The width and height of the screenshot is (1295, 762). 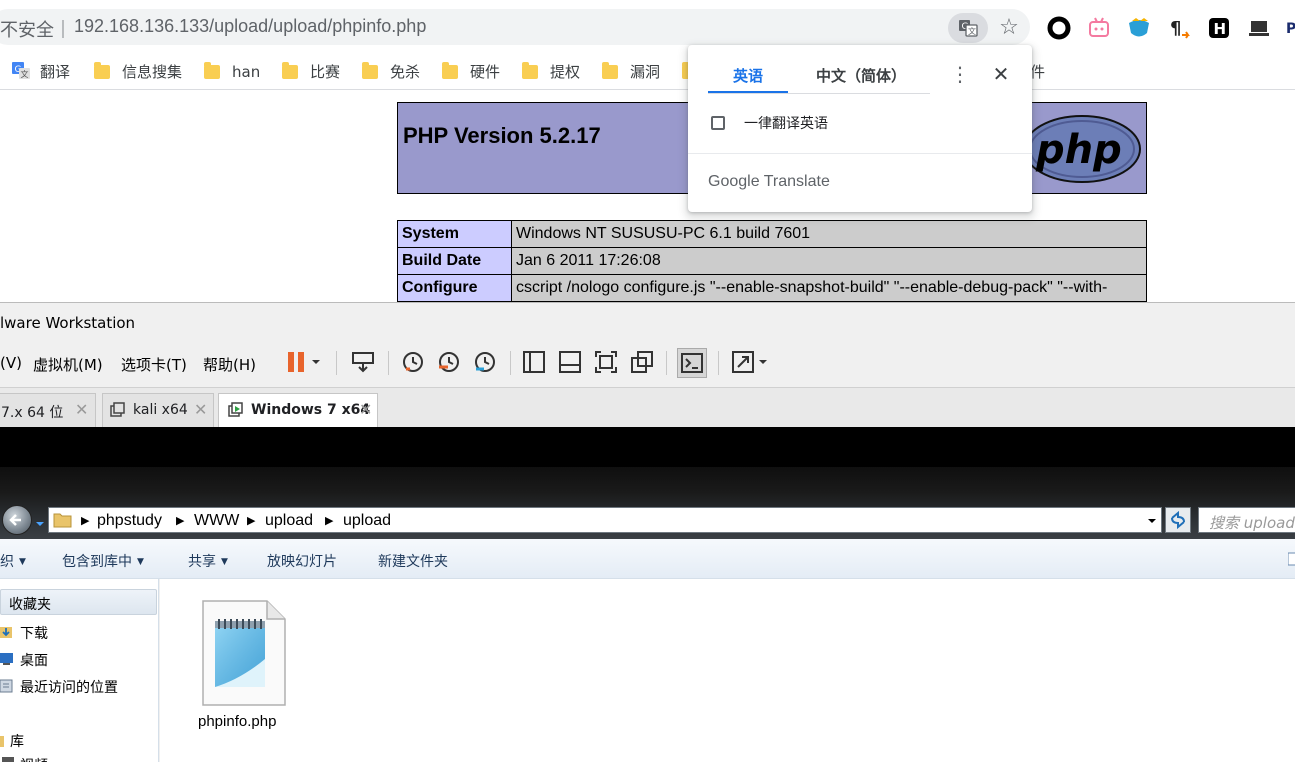 I want to click on revert-snapshot-icon, so click(x=449, y=362).